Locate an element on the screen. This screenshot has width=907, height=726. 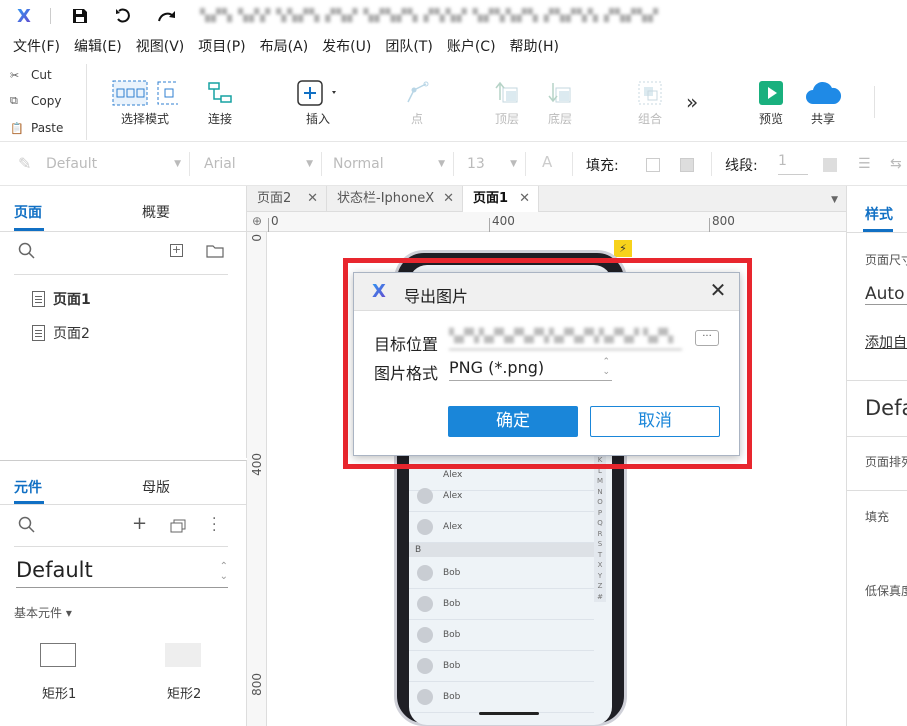
tab-outline: 概要 is located at coordinates (156, 212).